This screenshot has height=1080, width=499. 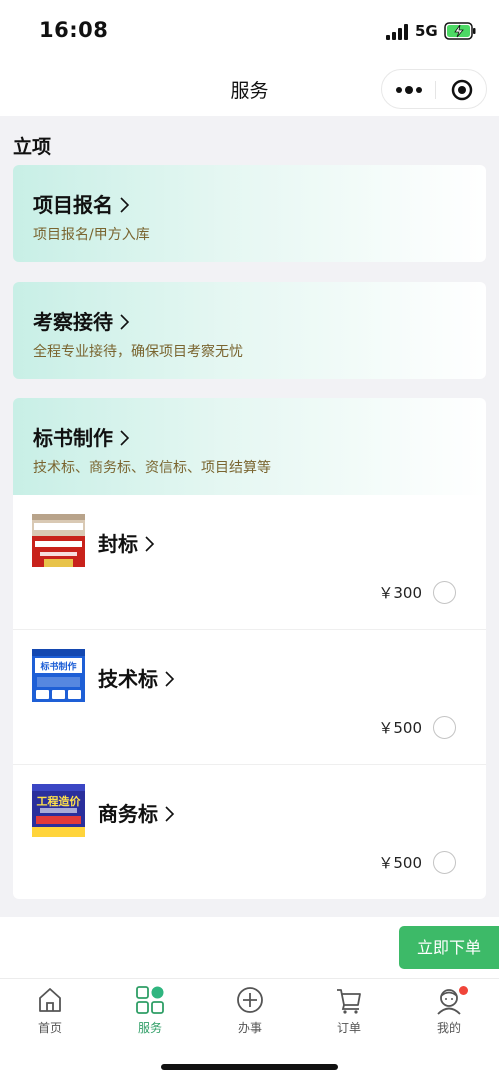 I want to click on tab-services: 服务, so click(x=150, y=1013).